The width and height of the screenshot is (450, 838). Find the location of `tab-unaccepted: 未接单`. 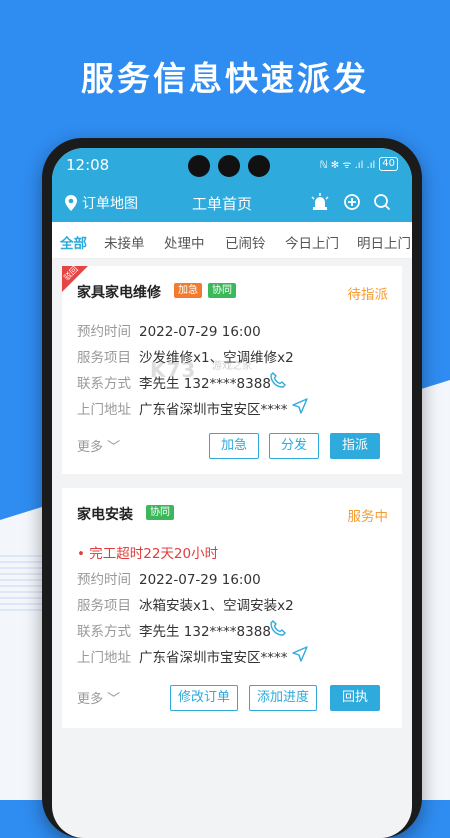

tab-unaccepted: 未接单 is located at coordinates (124, 242).